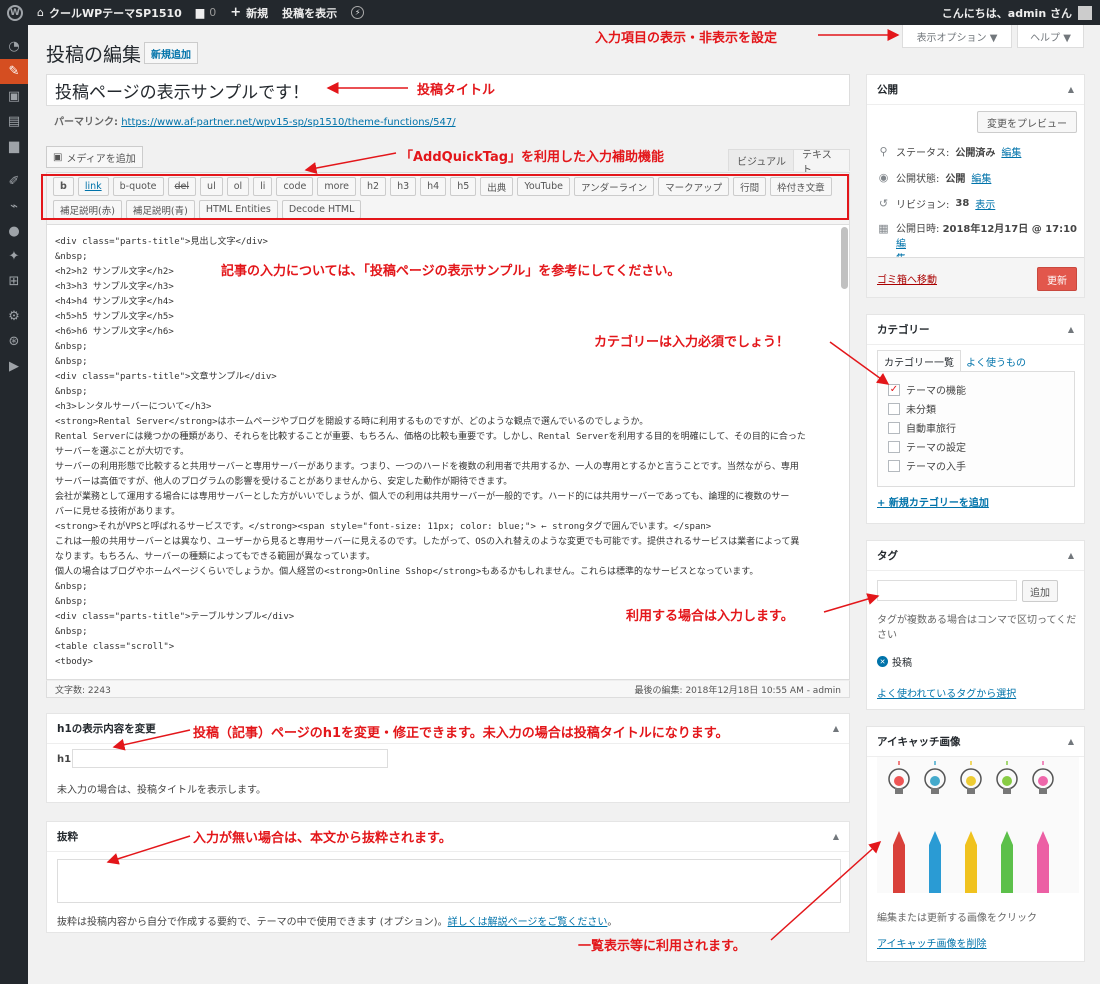 The height and width of the screenshot is (984, 1100). I want to click on quicktag-button: 補足説明(赤), so click(87, 209).